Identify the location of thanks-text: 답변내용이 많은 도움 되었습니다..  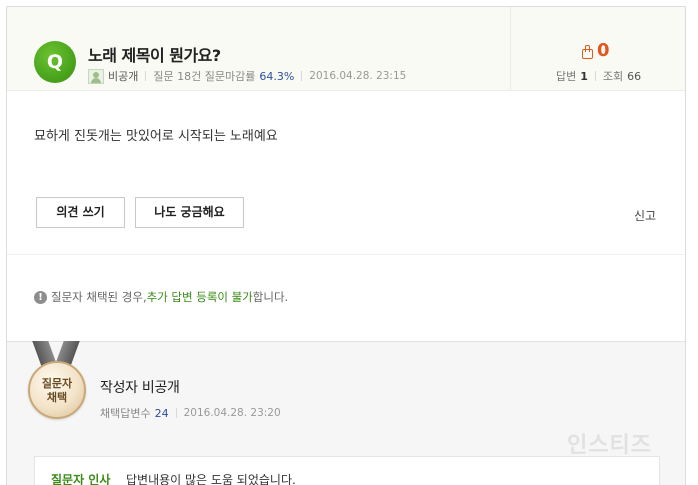
(211, 479).